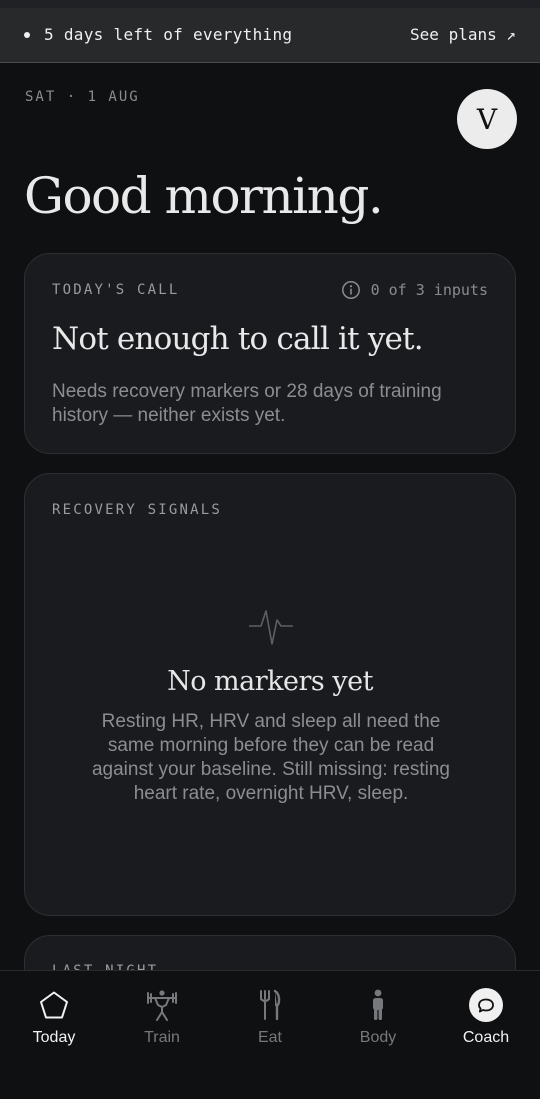 Image resolution: width=540 pixels, height=1099 pixels. What do you see at coordinates (486, 1037) in the screenshot?
I see `tab-label: Coach` at bounding box center [486, 1037].